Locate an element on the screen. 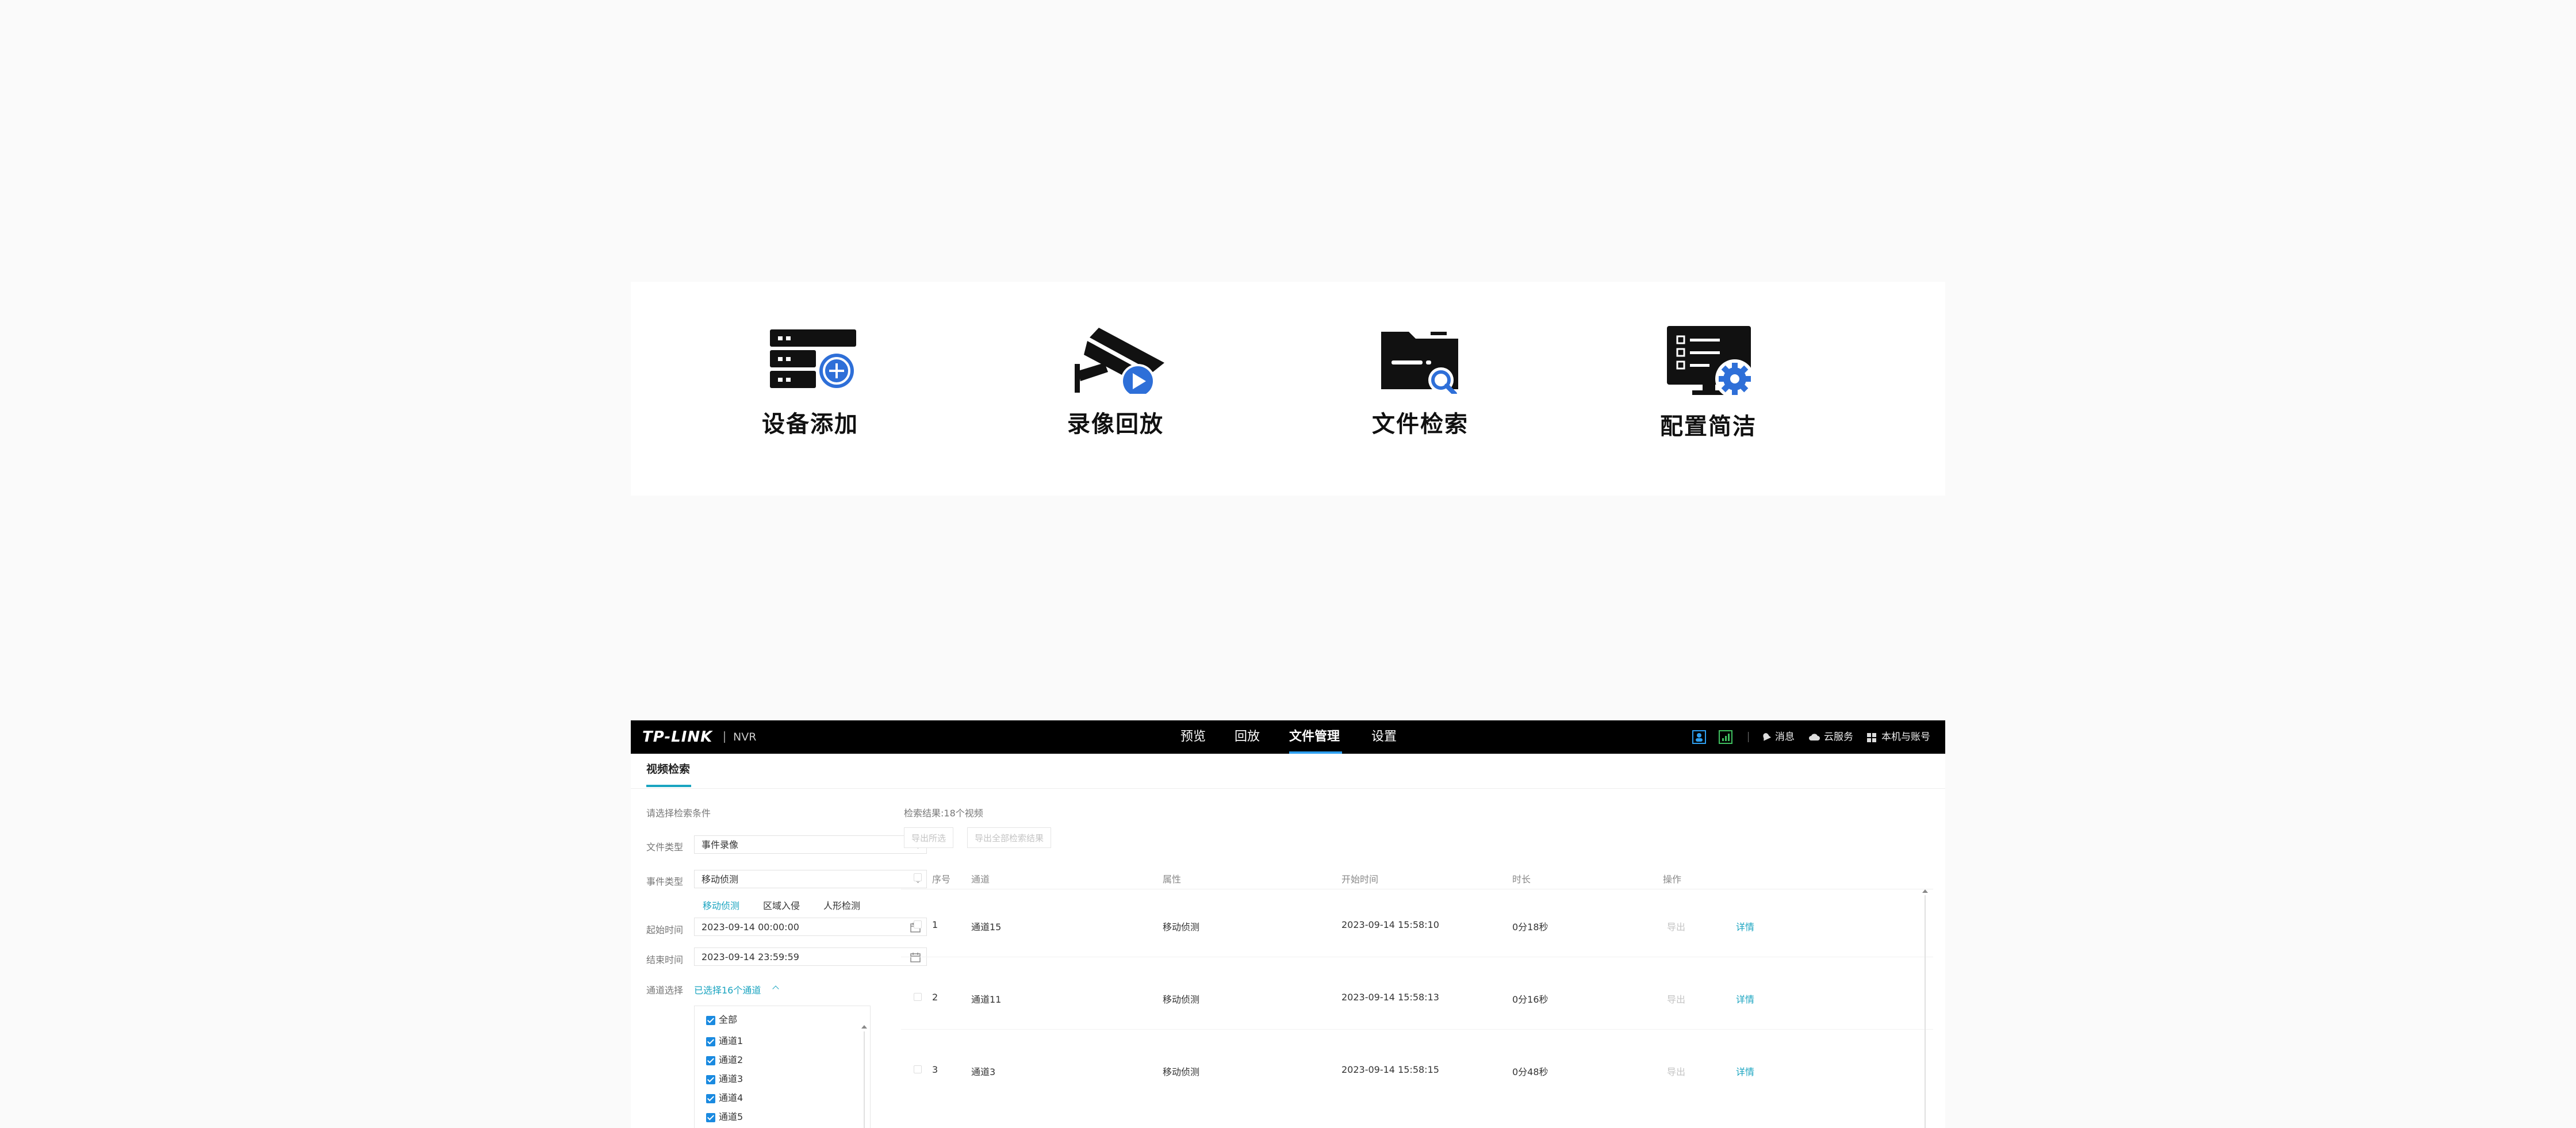 Image resolution: width=2576 pixels, height=1128 pixels. top-right-divider is located at coordinates (1748, 737).